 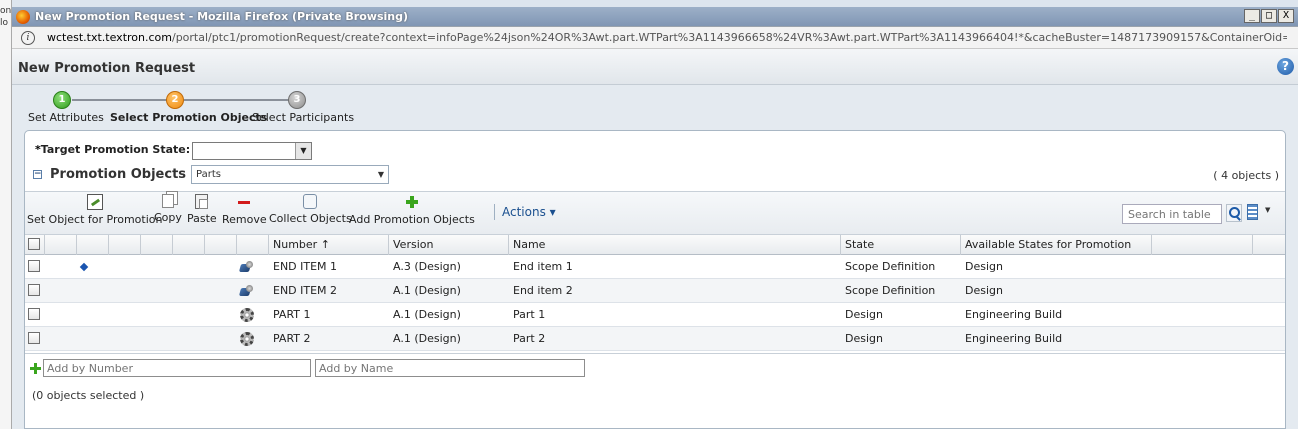 I want to click on firefox-icon, so click(x=23, y=16).